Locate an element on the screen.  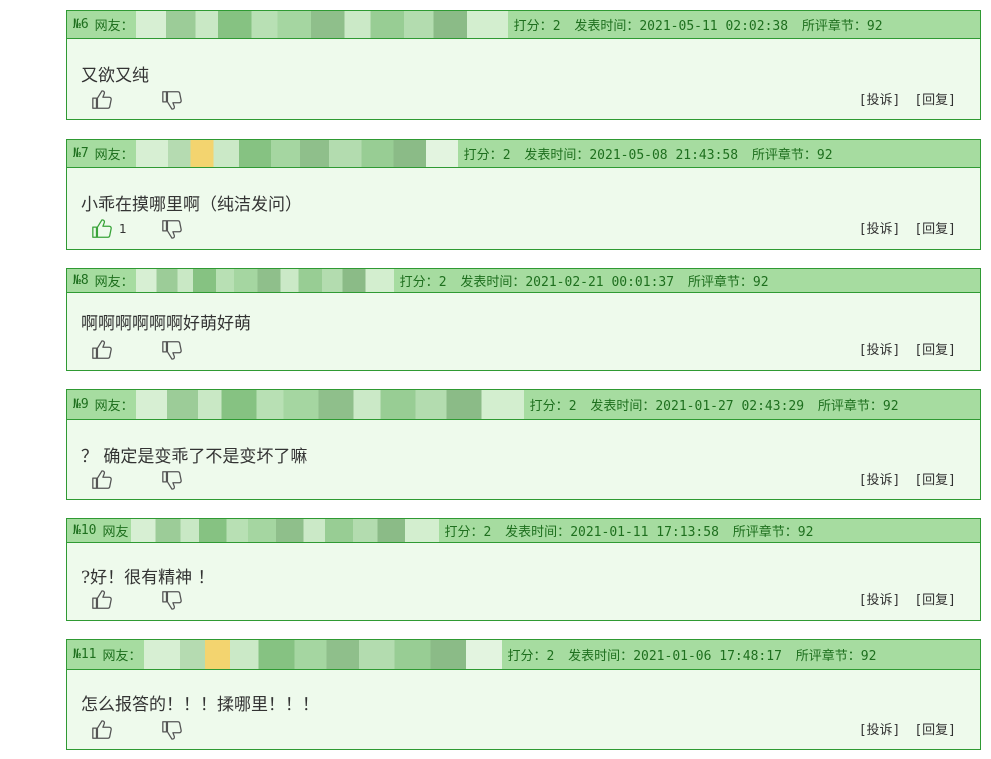
comment-meta: 打分：2 发表时间：2021-01-11 17:13:58 所评章节：92 is located at coordinates (629, 532).